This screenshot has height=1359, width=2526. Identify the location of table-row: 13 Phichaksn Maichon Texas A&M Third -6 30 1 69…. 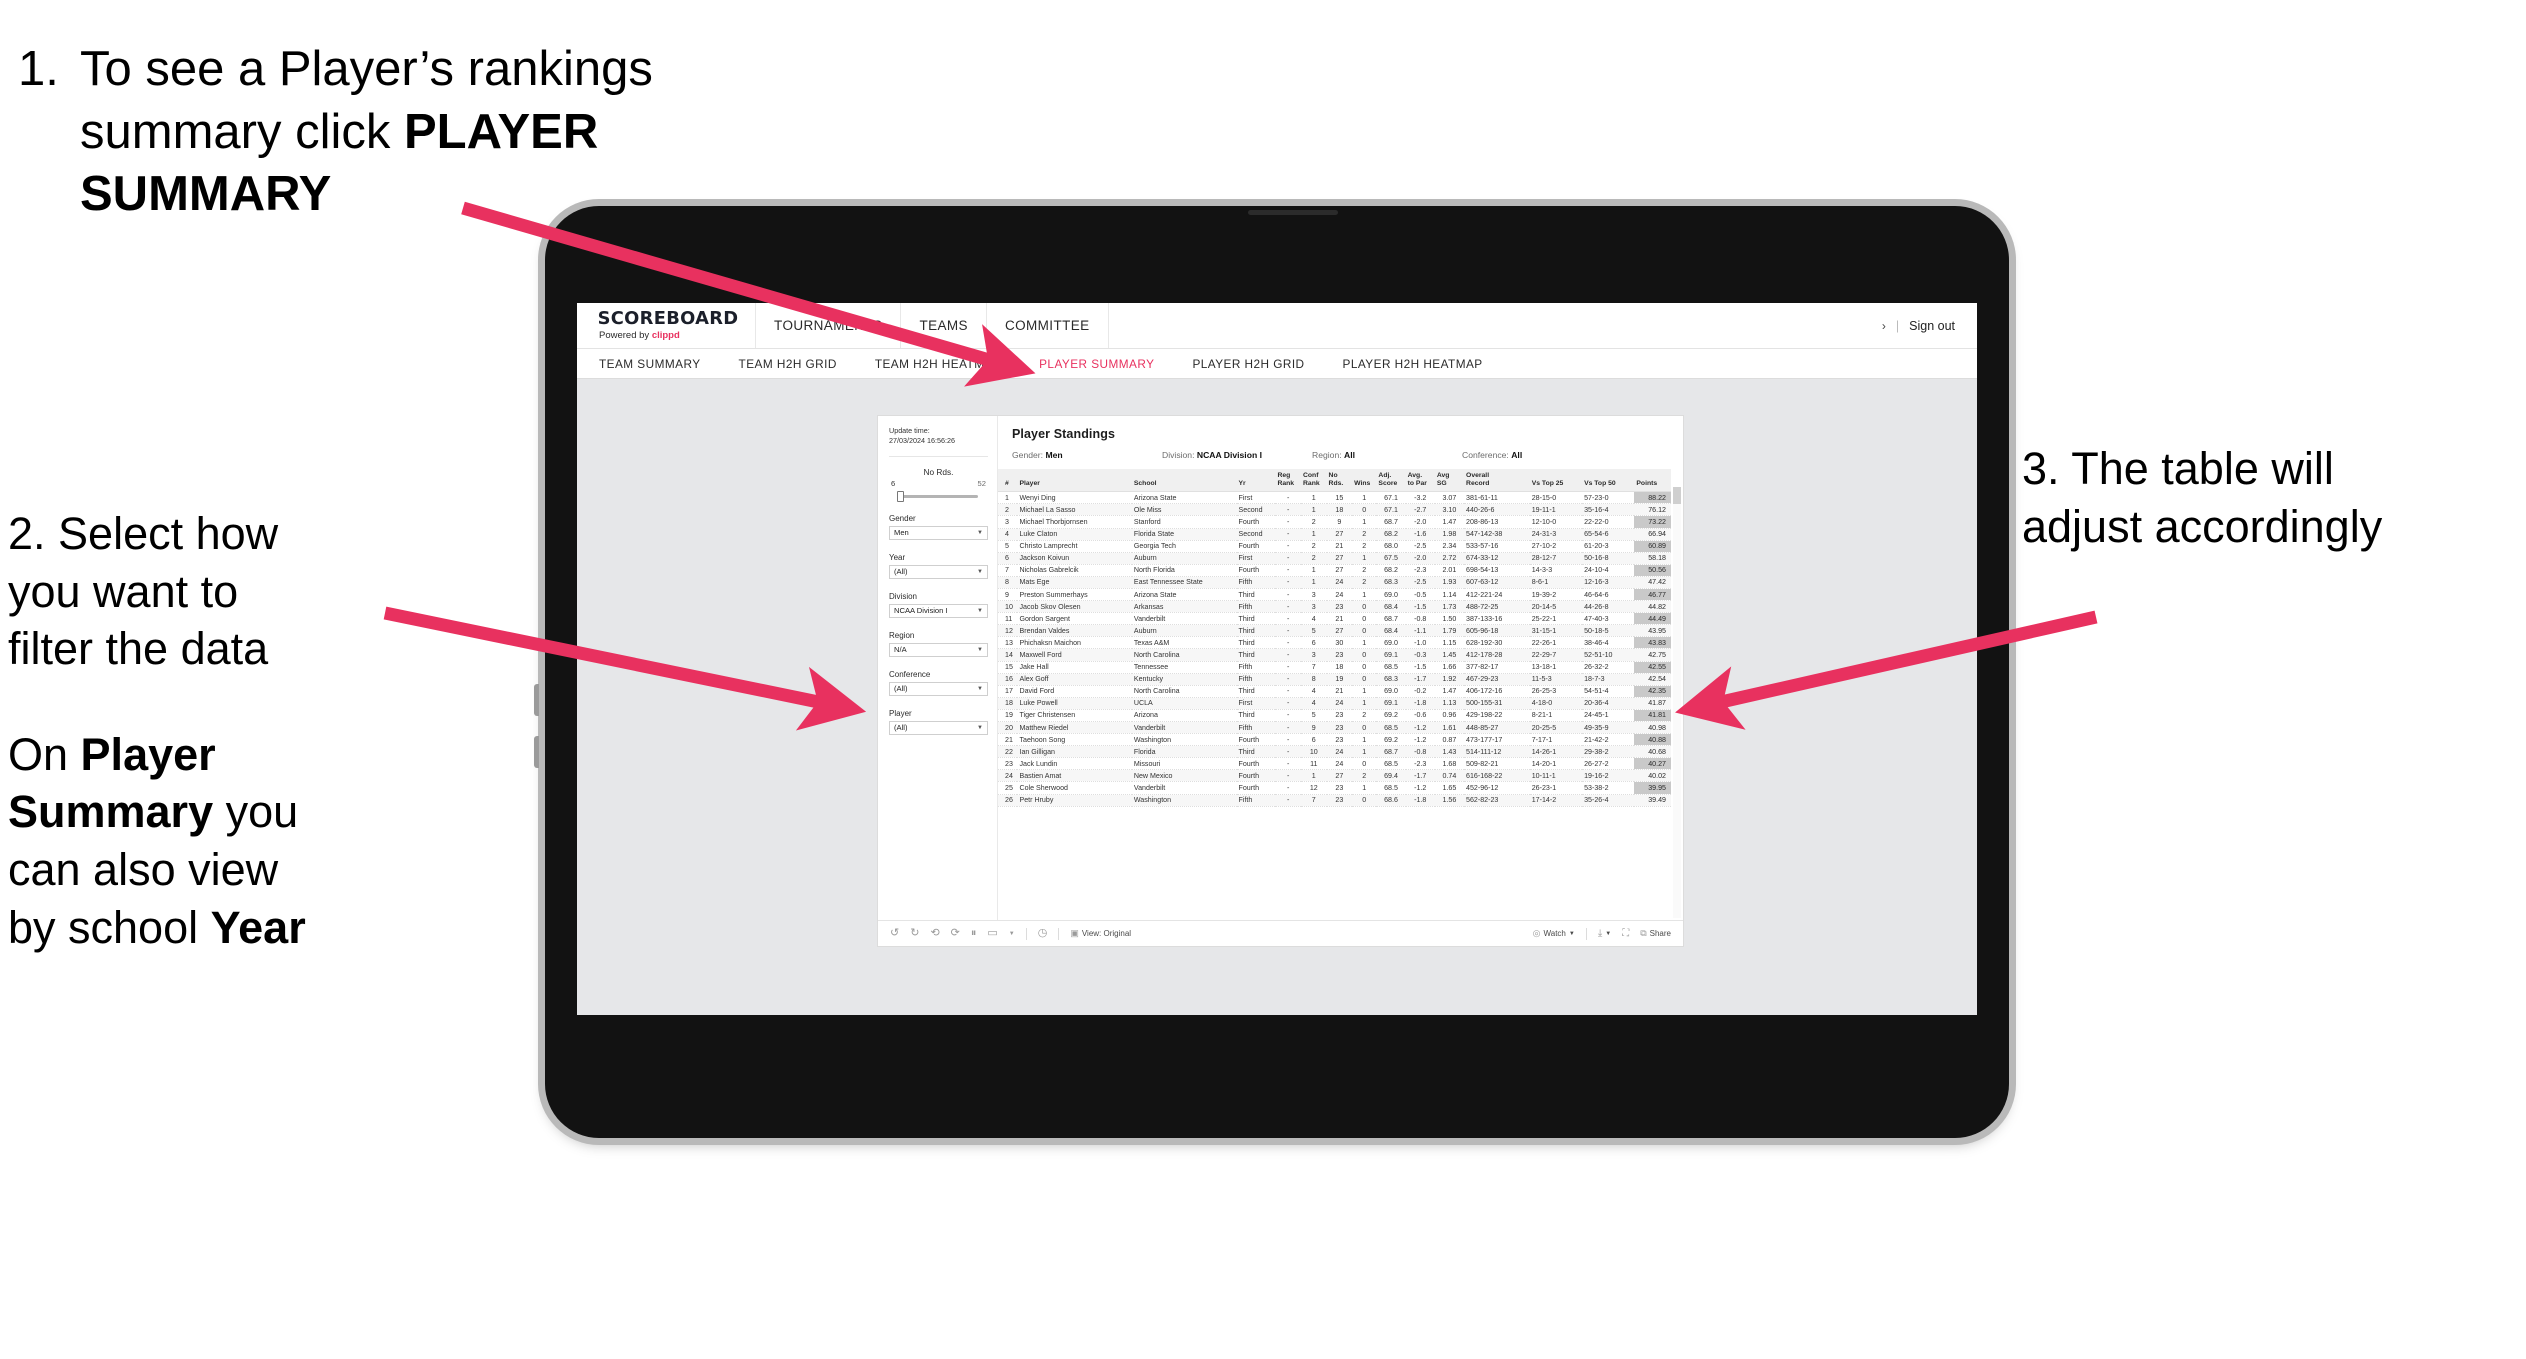
(1334, 643).